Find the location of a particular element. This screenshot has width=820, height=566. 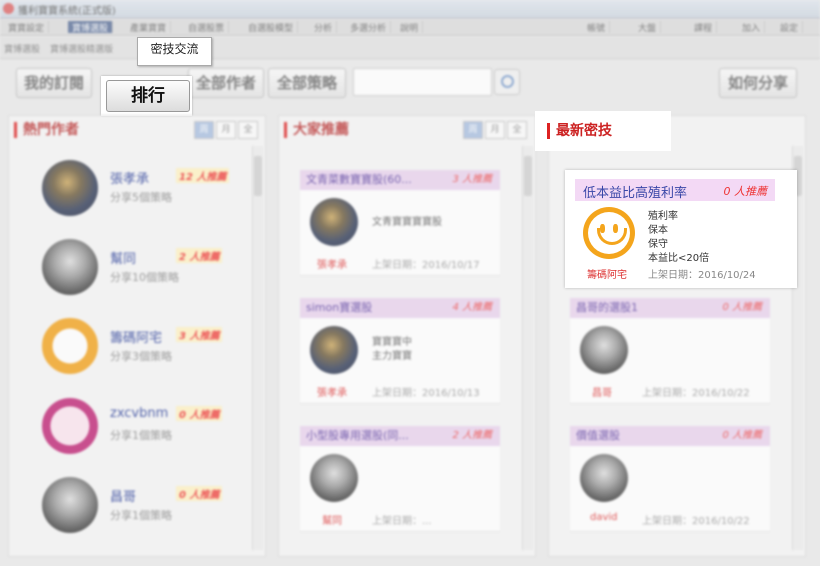

recommend-count: 2 人推薦 is located at coordinates (199, 255).